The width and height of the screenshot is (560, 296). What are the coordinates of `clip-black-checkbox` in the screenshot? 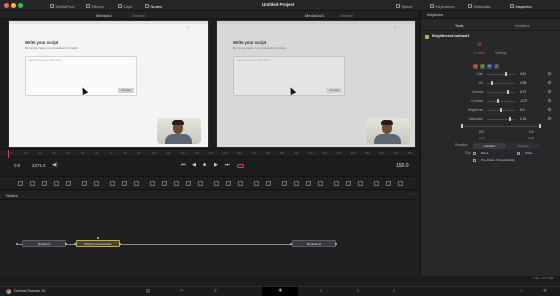 It's located at (474, 153).